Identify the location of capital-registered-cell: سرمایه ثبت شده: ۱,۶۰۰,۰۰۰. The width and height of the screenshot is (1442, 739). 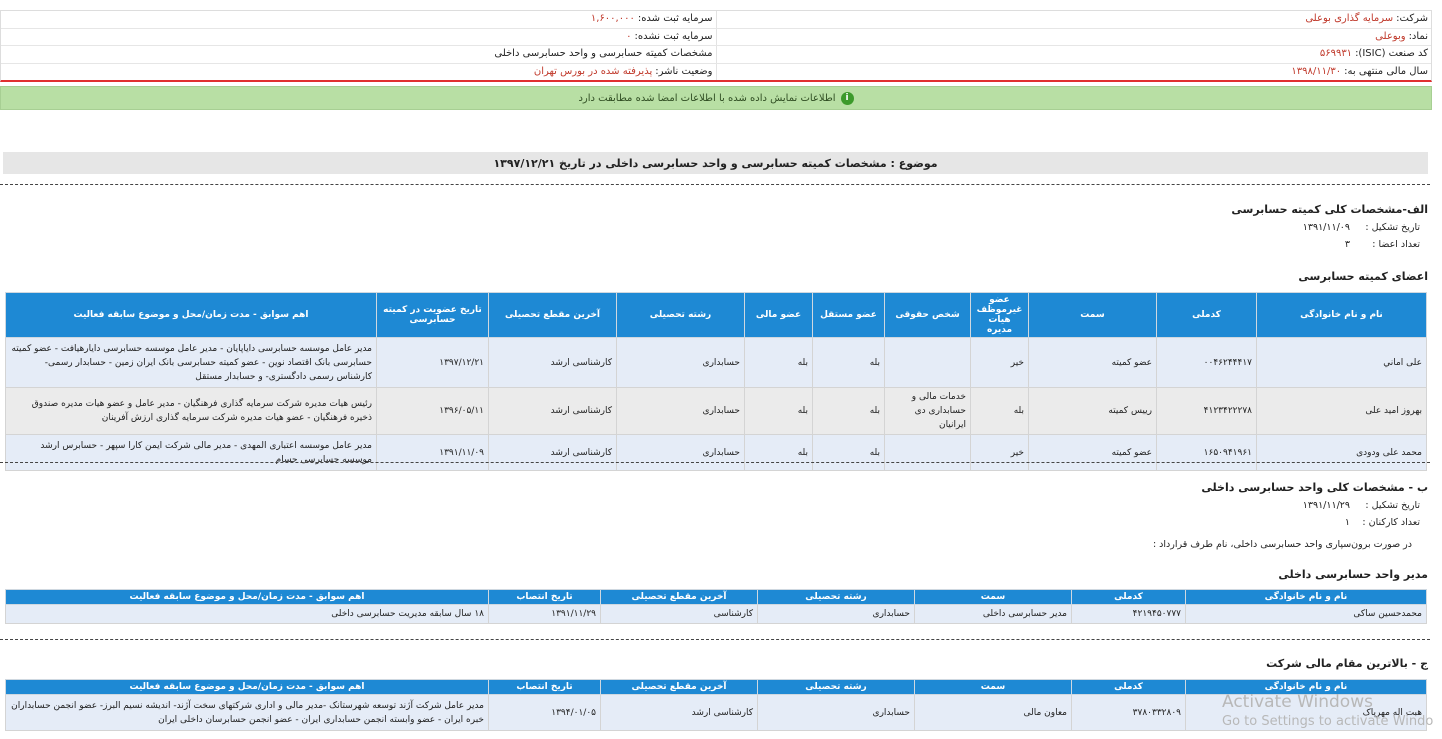
(358, 19).